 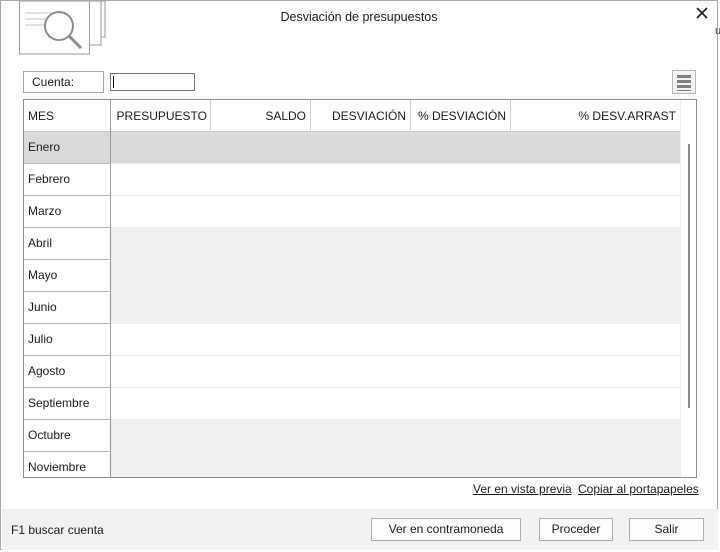 I want to click on column-header-presupuesto: PRESUPUESTO, so click(x=161, y=116).